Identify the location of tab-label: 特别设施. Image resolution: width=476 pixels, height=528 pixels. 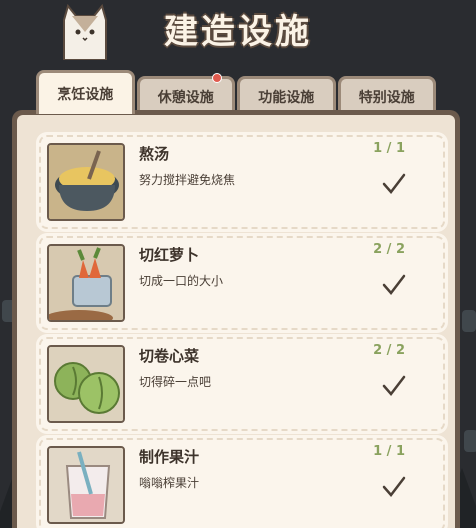
(386, 97).